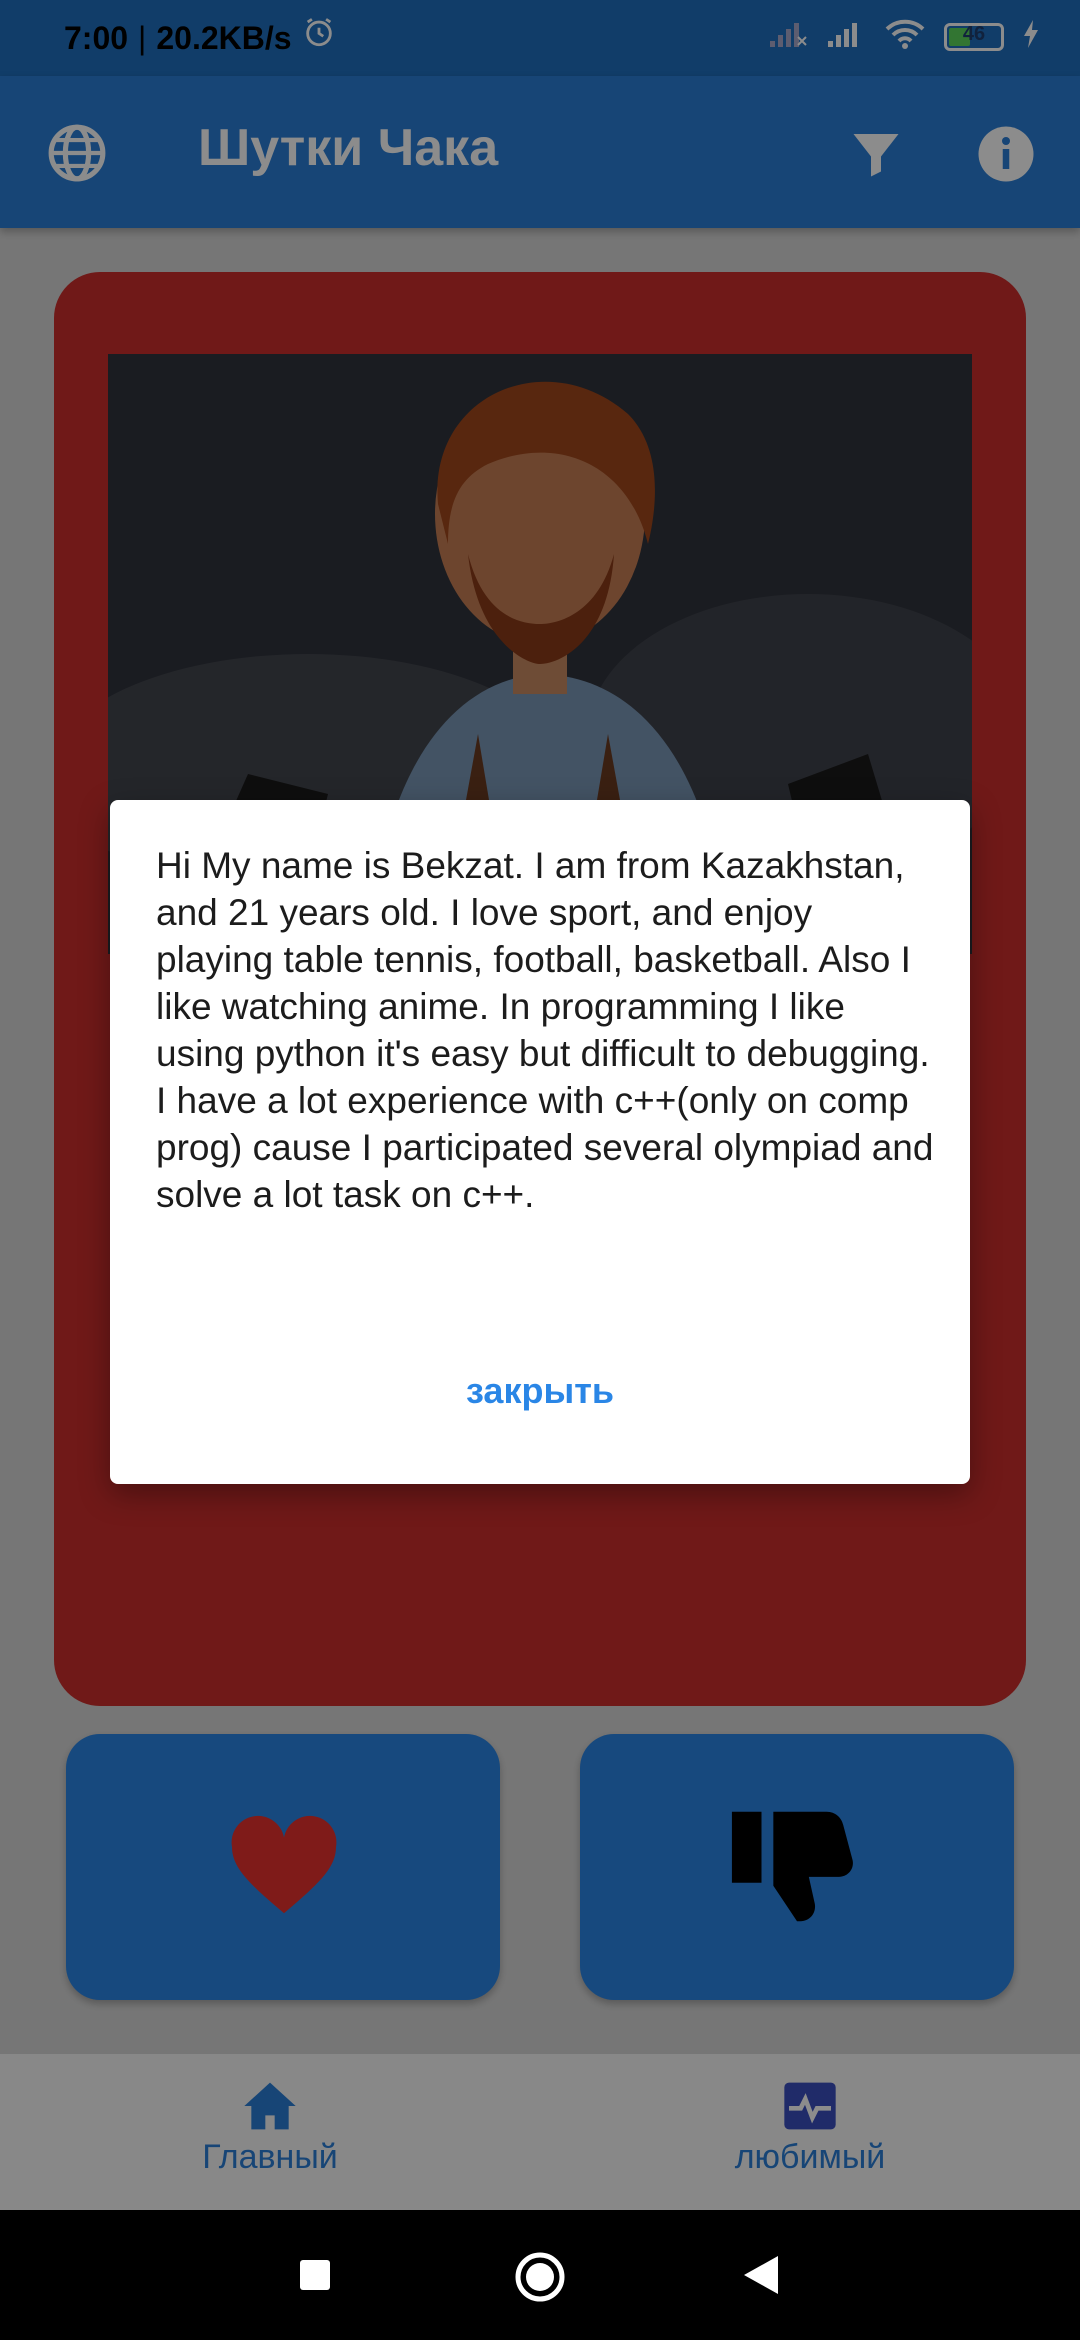 This screenshot has height=2340, width=1080. I want to click on system-nav-bar, so click(540, 2275).